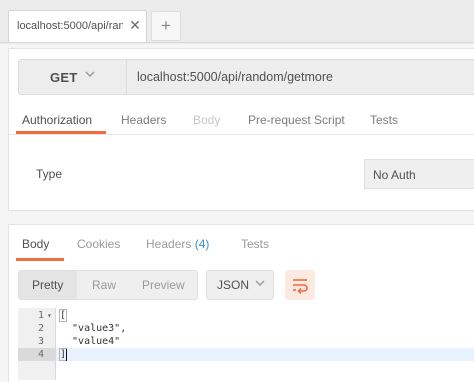 The image size is (474, 382). Describe the element at coordinates (40, 328) in the screenshot. I see `line-number: 2` at that location.